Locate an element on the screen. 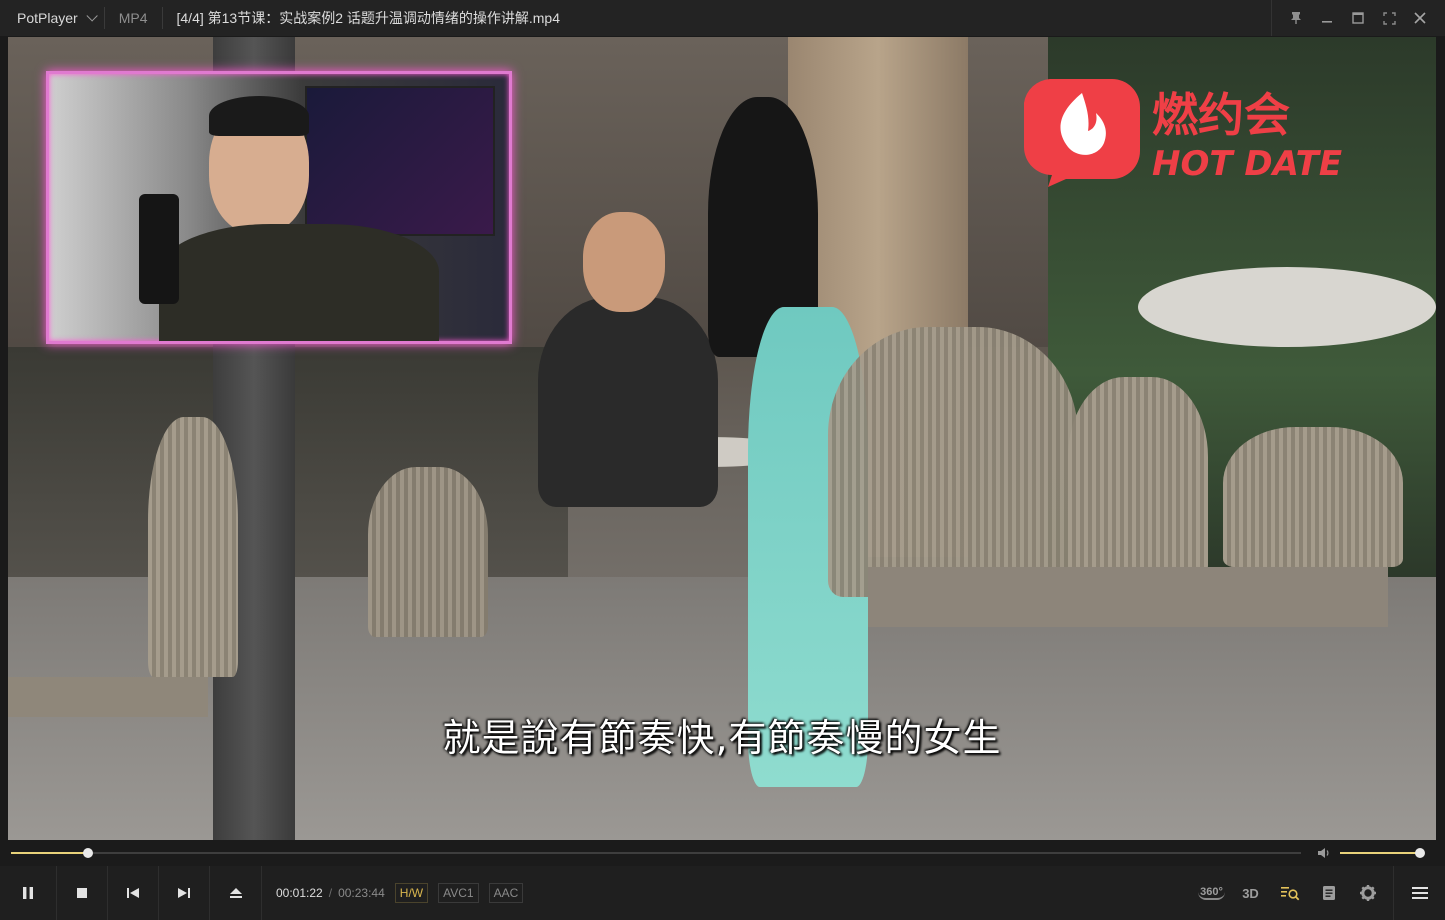 The height and width of the screenshot is (920, 1445). previous-button is located at coordinates (133, 893).